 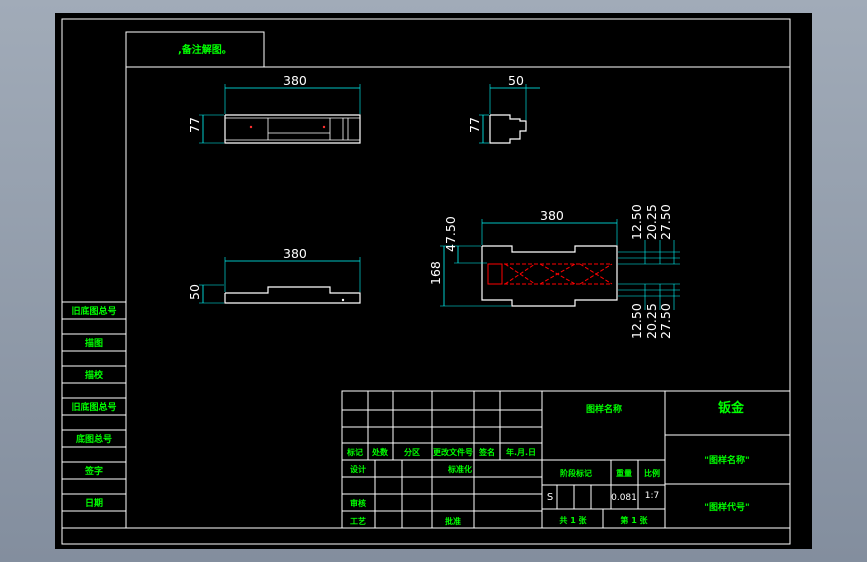 I want to click on stage-value: S, so click(x=550, y=497).